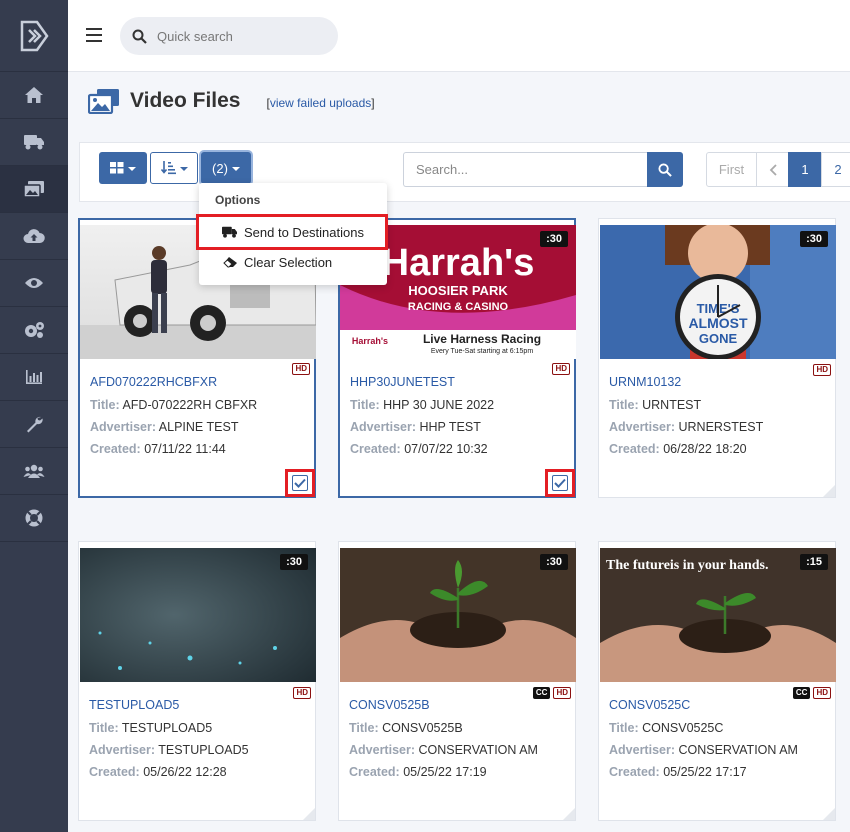 This screenshot has height=832, width=850. What do you see at coordinates (649, 705) in the screenshot?
I see `video-id-link: CONSV0525C` at bounding box center [649, 705].